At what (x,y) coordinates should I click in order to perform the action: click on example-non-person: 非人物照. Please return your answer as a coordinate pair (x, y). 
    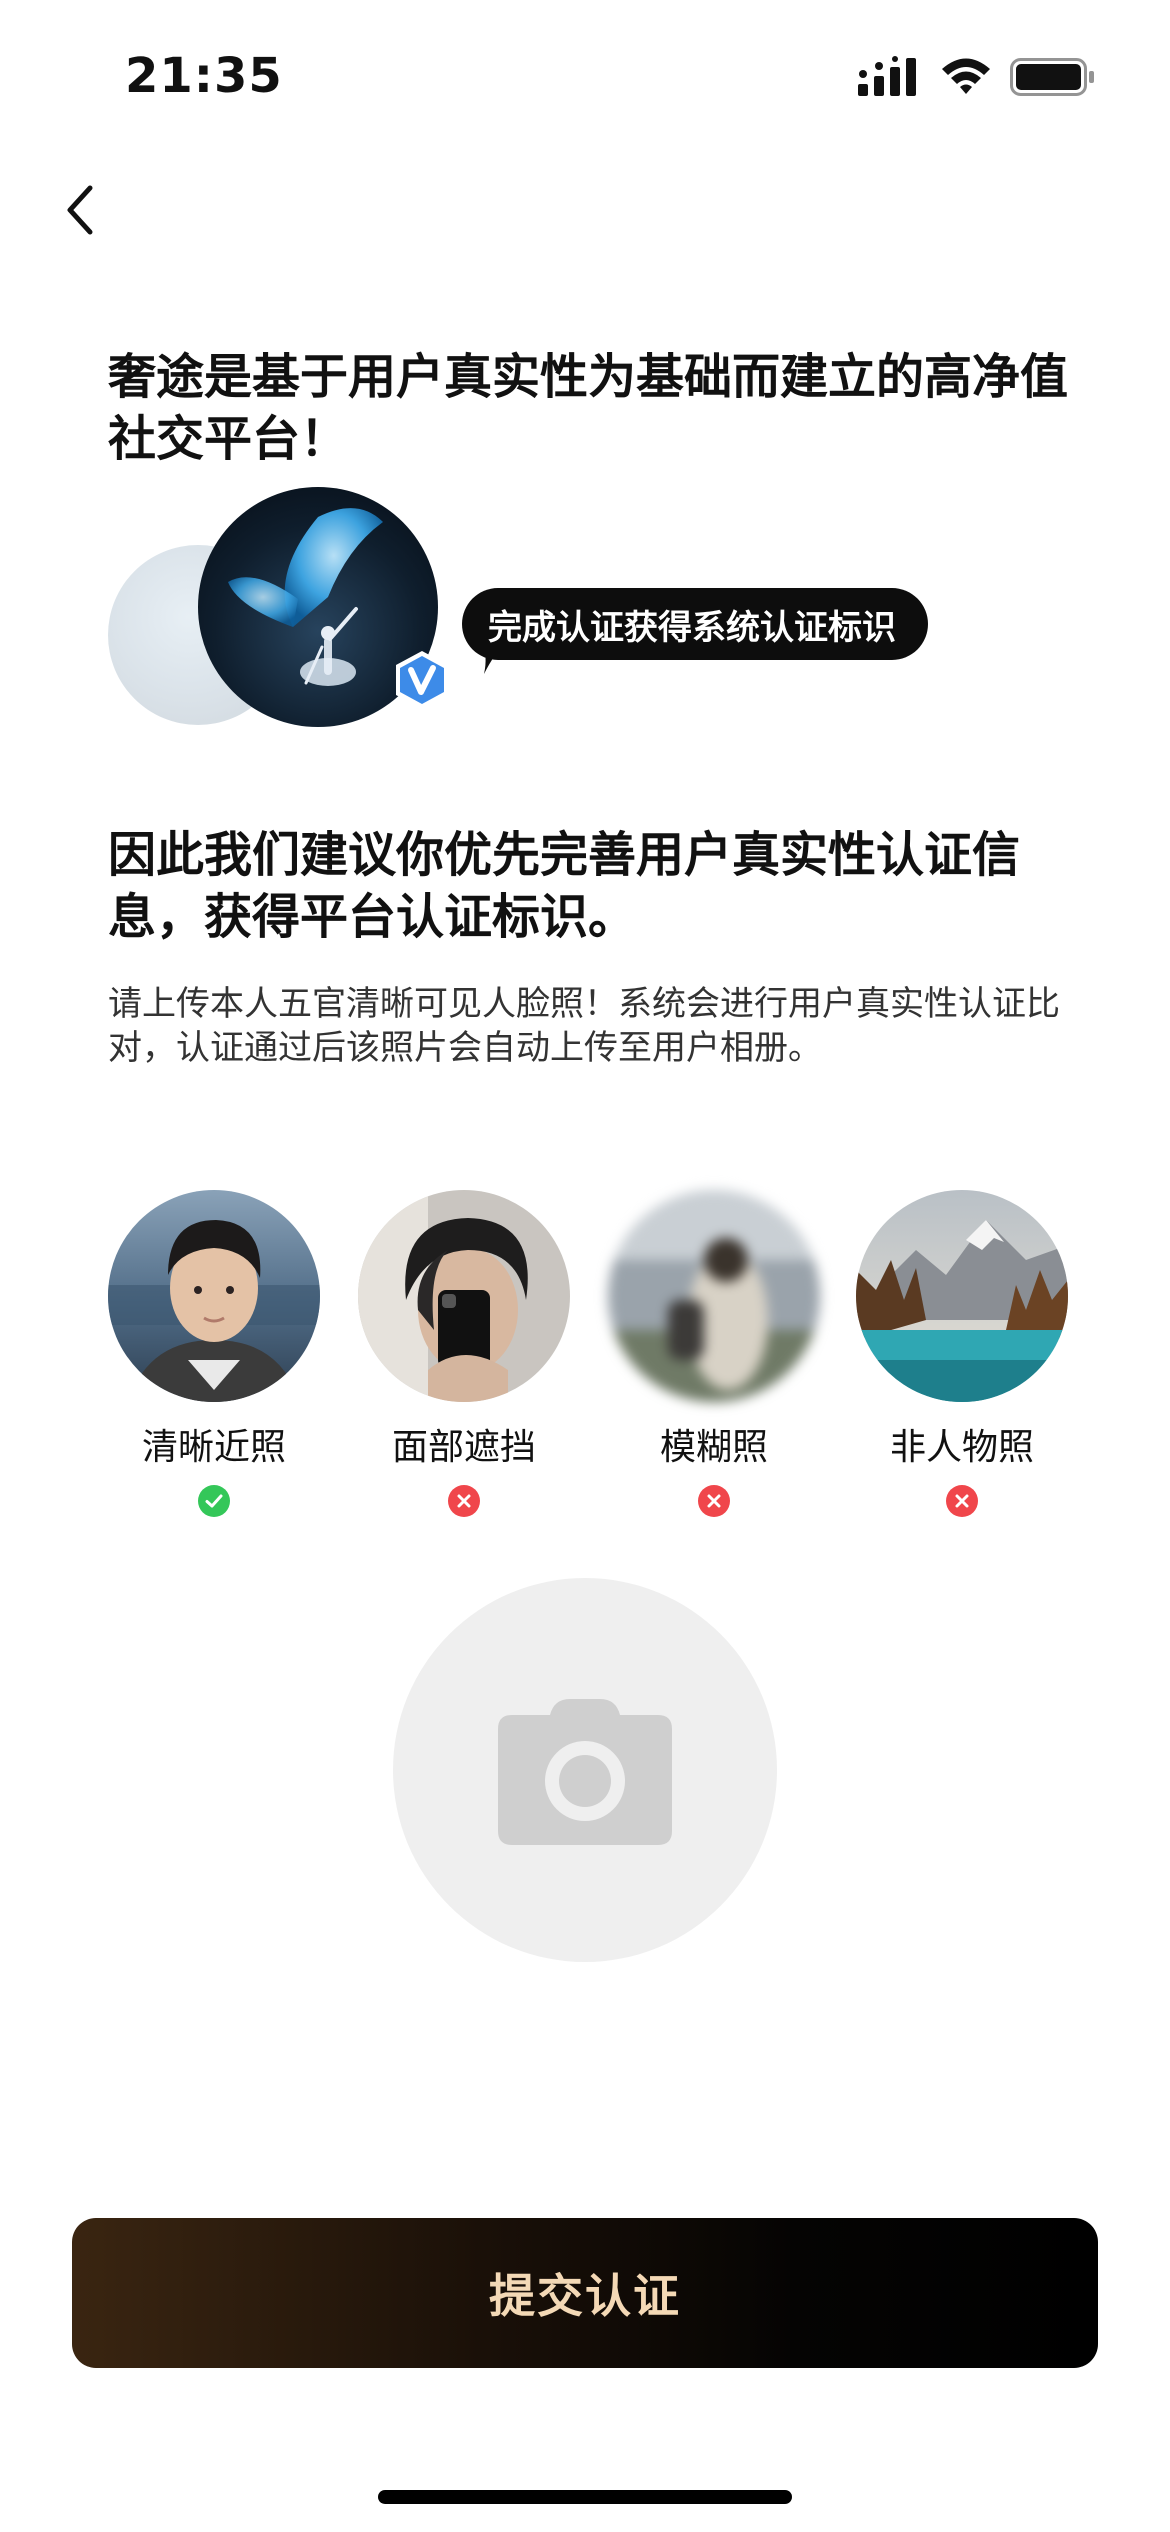
    Looking at the image, I should click on (962, 1360).